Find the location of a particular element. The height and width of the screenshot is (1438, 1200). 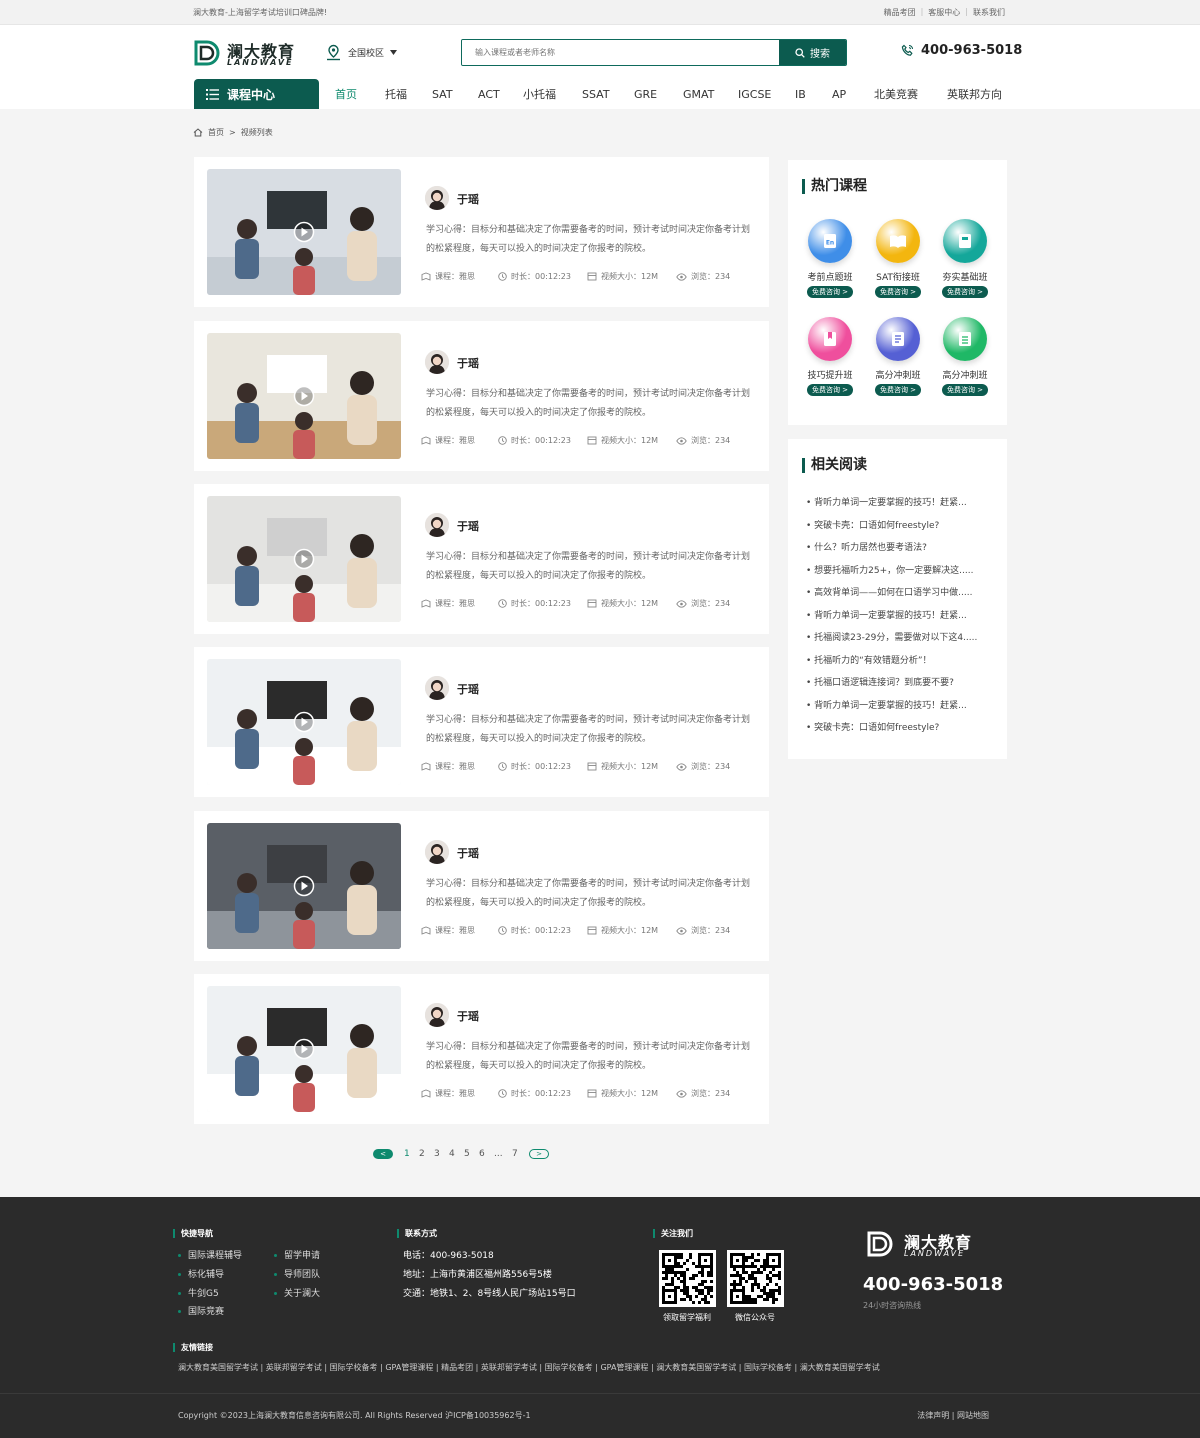

page-2: 2 is located at coordinates (422, 1154).